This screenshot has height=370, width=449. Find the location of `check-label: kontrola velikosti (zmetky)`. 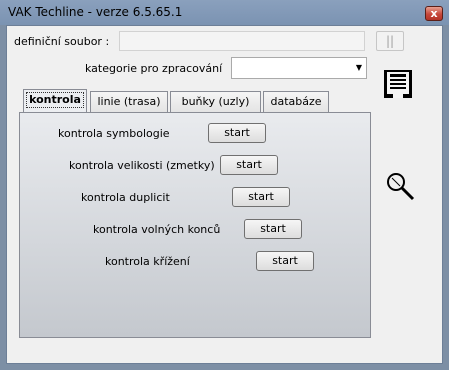

check-label: kontrola velikosti (zmetky) is located at coordinates (142, 165).